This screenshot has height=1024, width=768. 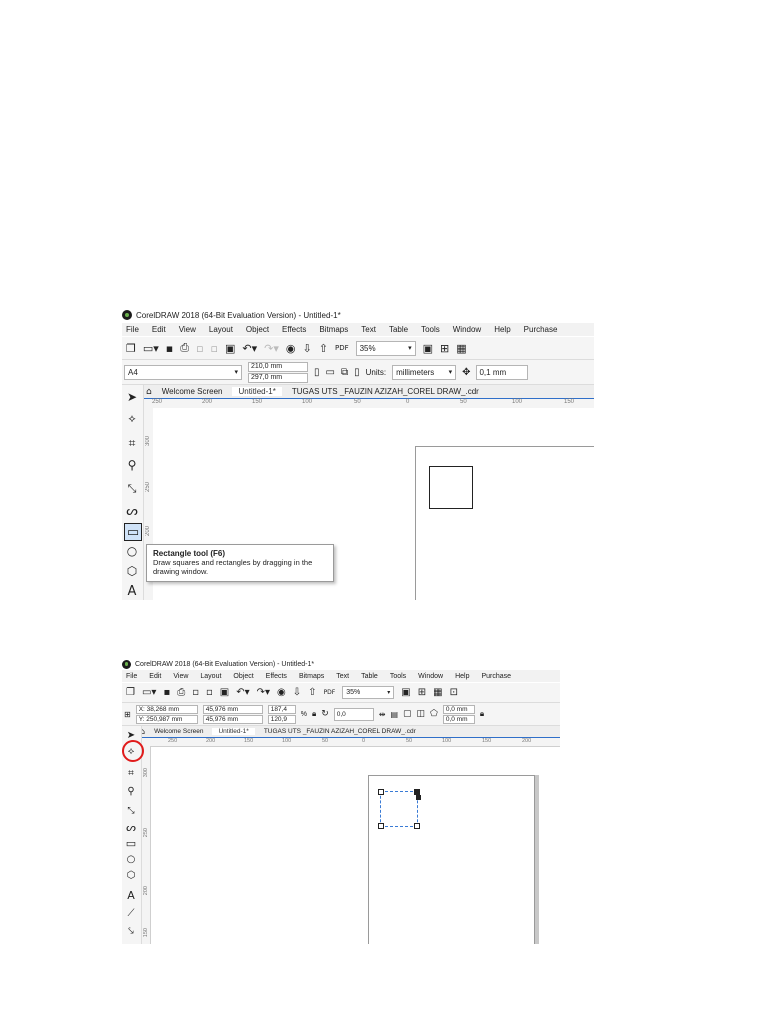 I want to click on lock-ratio-icon: 🔒︎, so click(x=314, y=714).